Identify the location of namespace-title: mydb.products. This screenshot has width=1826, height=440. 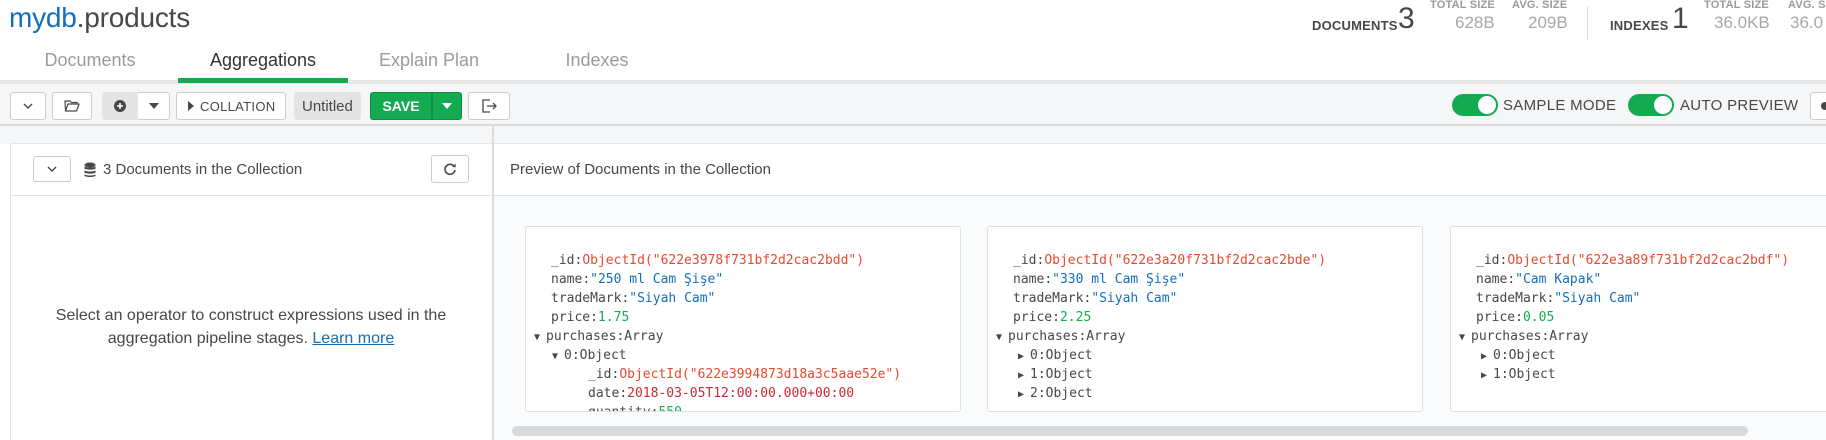
(99, 18).